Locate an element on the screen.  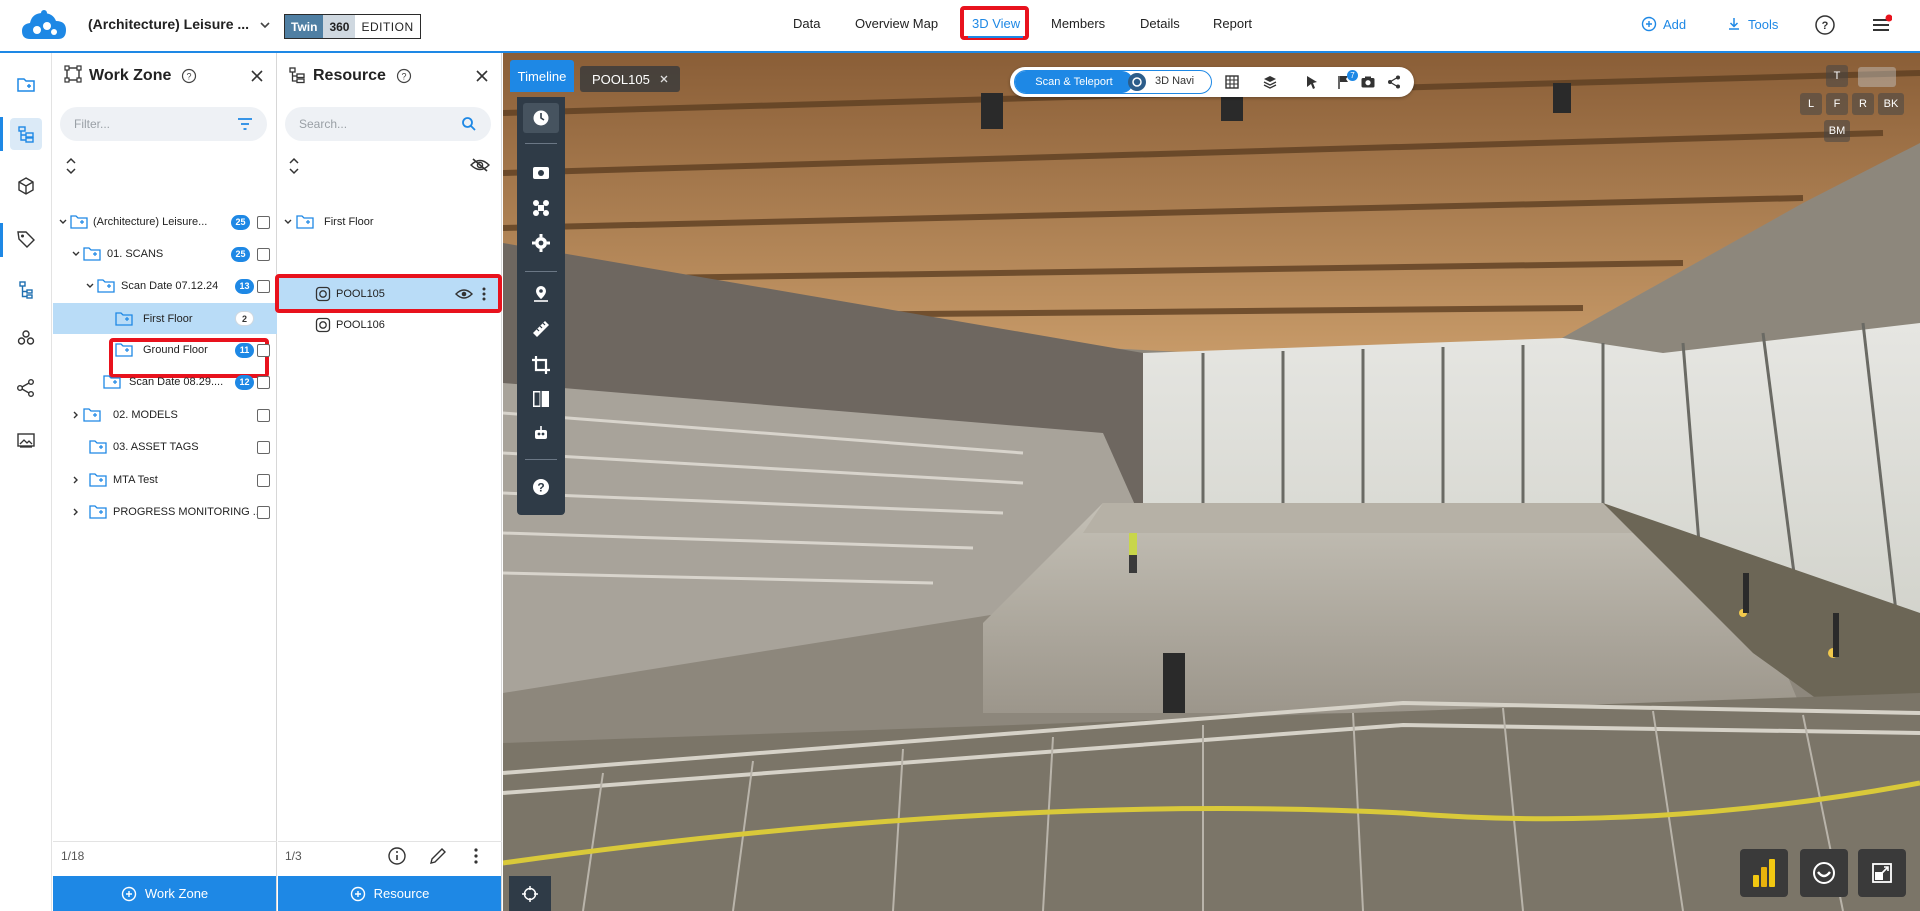
mode-3d-navi: 3D Navi is located at coordinates (1174, 81).